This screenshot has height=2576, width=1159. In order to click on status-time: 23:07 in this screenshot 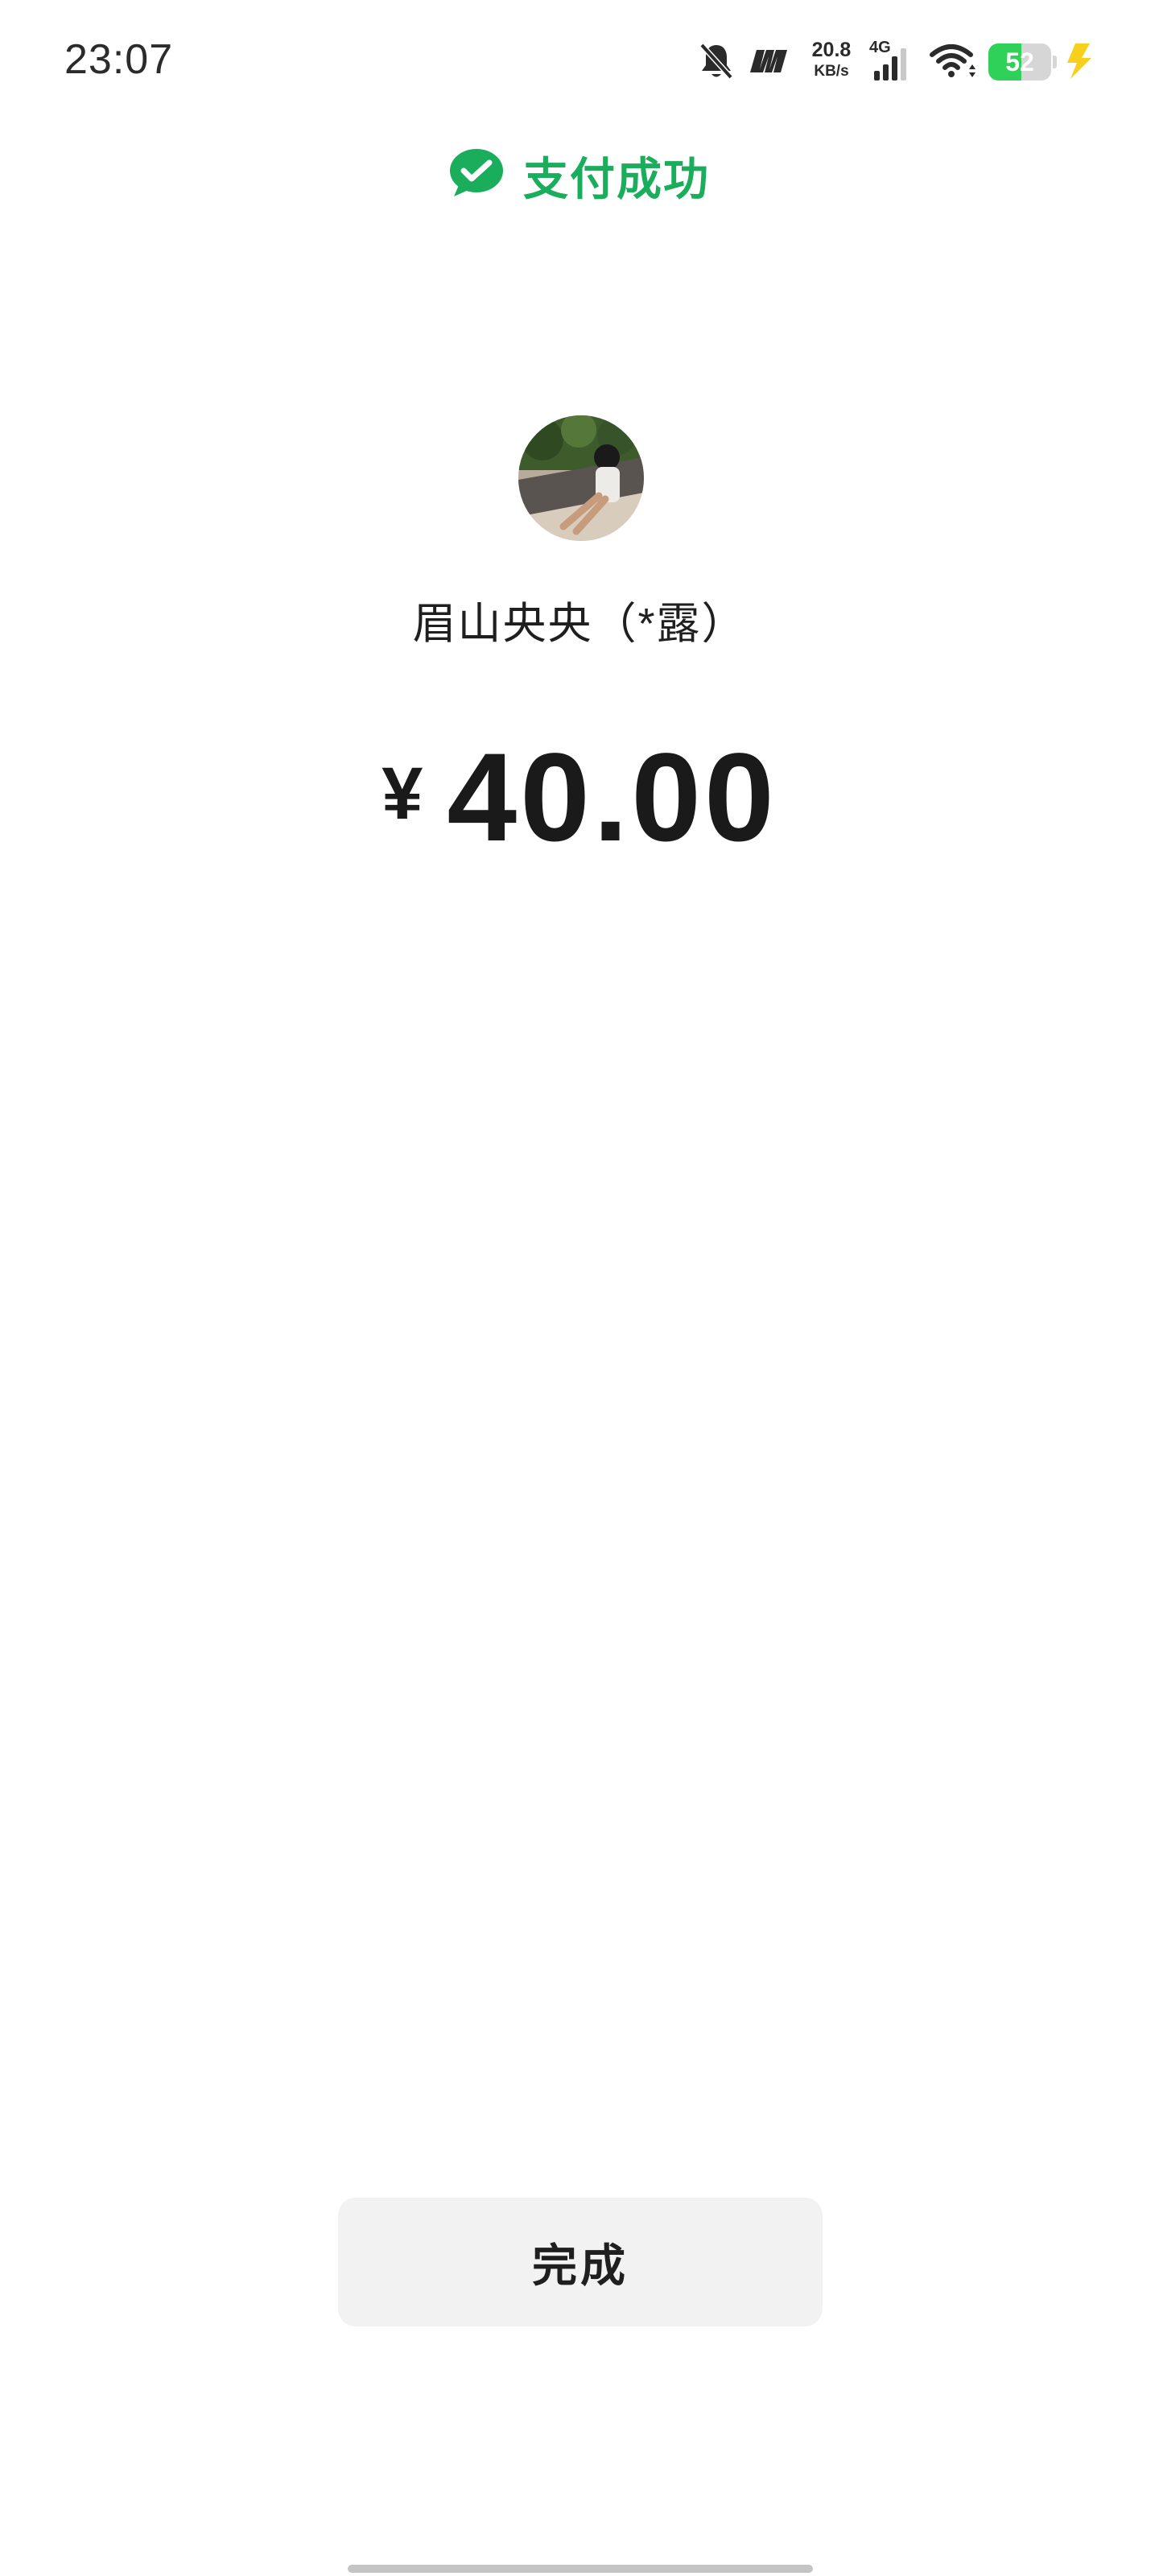, I will do `click(119, 59)`.